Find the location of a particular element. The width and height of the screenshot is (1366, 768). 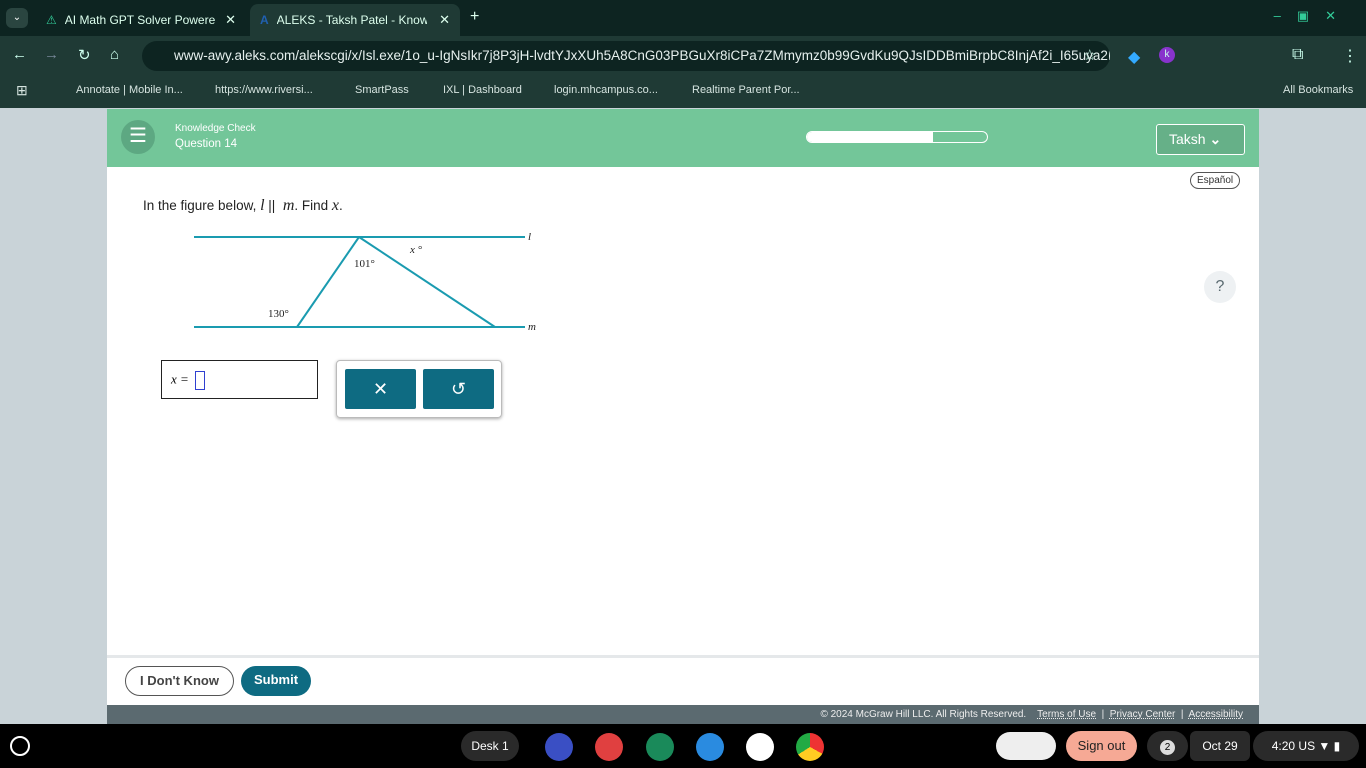

chevron-down-icon: ⌄ is located at coordinates (1215, 139).